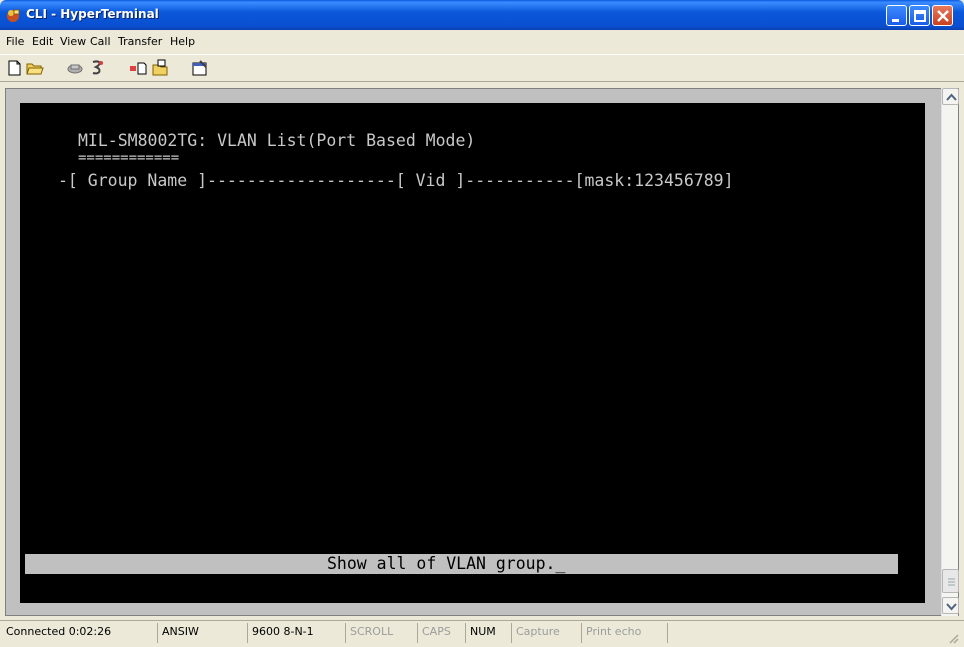  I want to click on receive-icon, so click(160, 68).